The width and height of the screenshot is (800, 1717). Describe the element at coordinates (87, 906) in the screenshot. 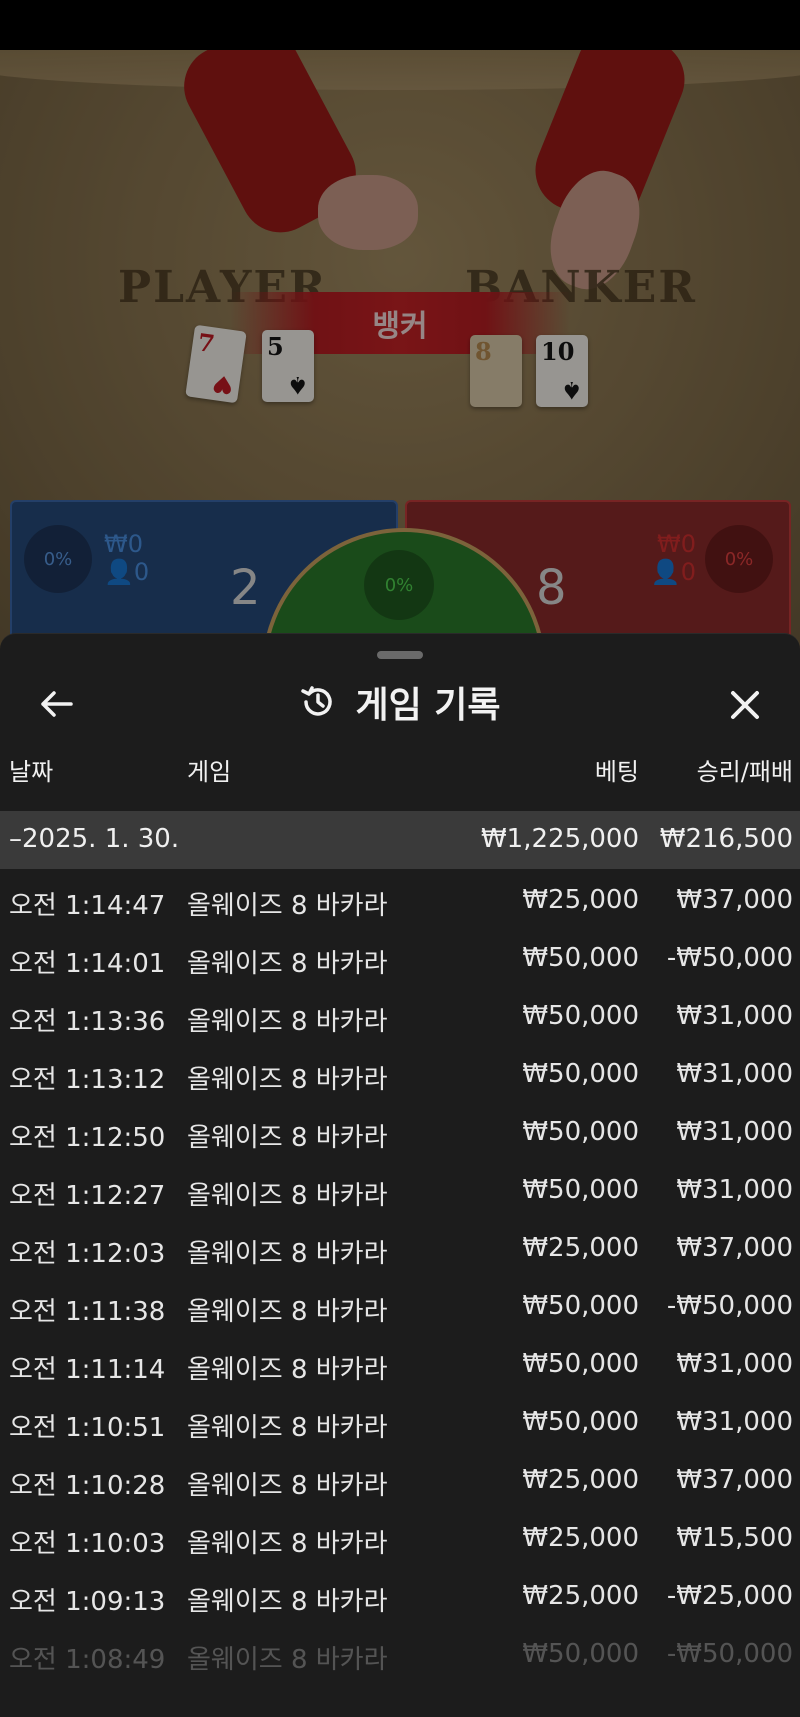

I see `row-time: 오전 1:14:47` at that location.